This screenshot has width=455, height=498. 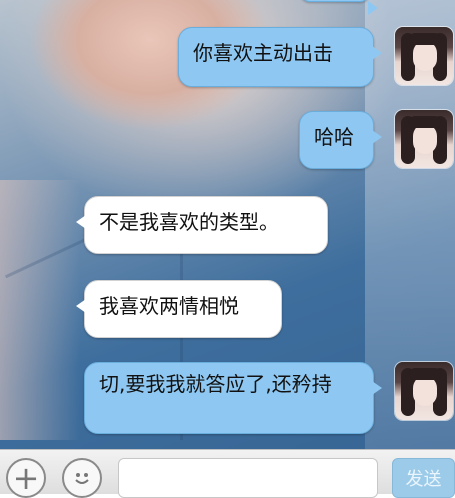 What do you see at coordinates (215, 384) in the screenshot?
I see `message-text: 切,要我我就答应了,还矜持` at bounding box center [215, 384].